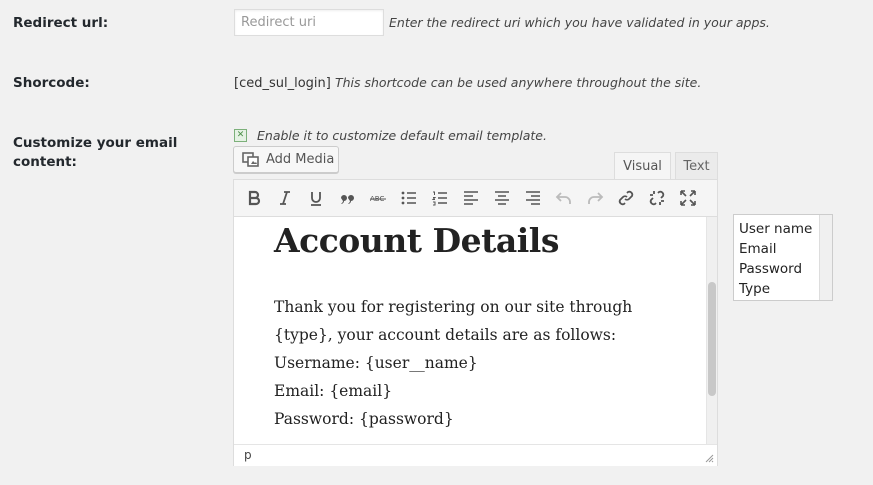 This screenshot has width=873, height=485. What do you see at coordinates (364, 419) in the screenshot?
I see `email-body-line: Password: {password}` at bounding box center [364, 419].